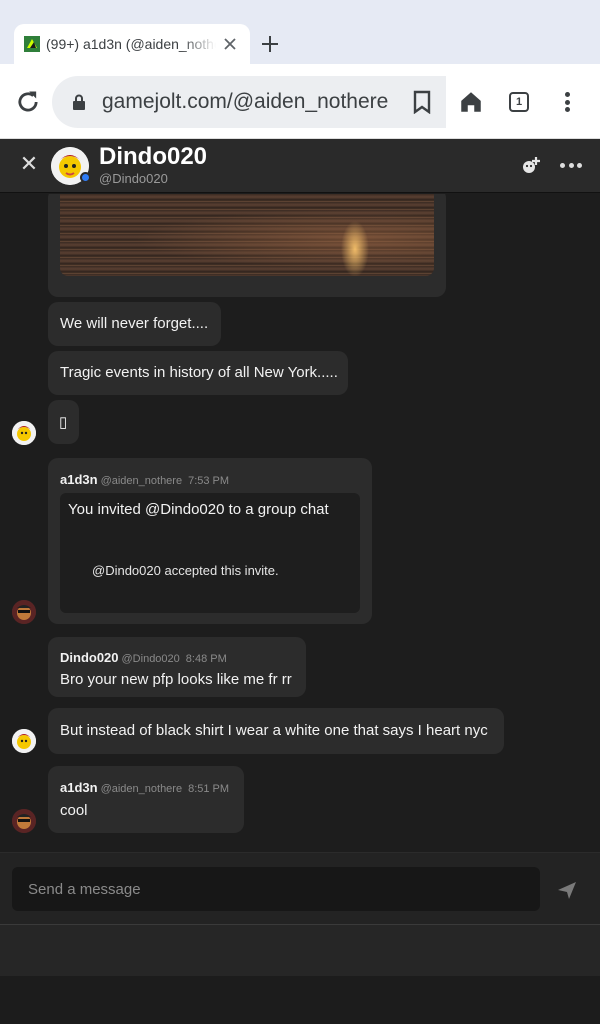 The width and height of the screenshot is (600, 1024). I want to click on add-friend-icon, so click(531, 165).